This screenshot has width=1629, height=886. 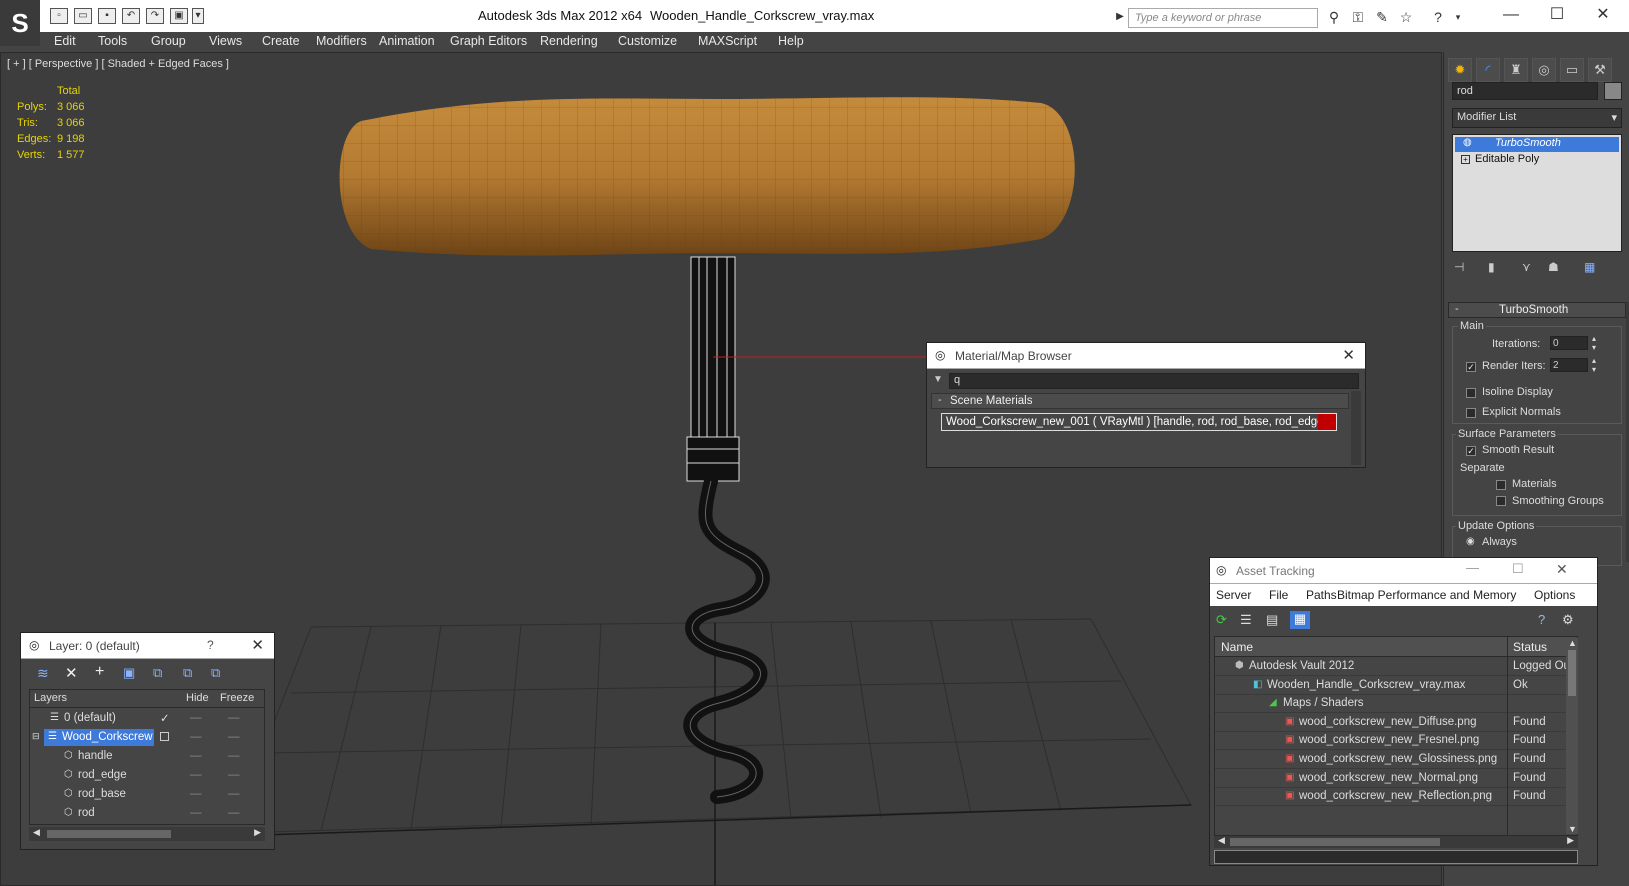 What do you see at coordinates (1569, 365) in the screenshot?
I see `render-iters-spinner: 2` at bounding box center [1569, 365].